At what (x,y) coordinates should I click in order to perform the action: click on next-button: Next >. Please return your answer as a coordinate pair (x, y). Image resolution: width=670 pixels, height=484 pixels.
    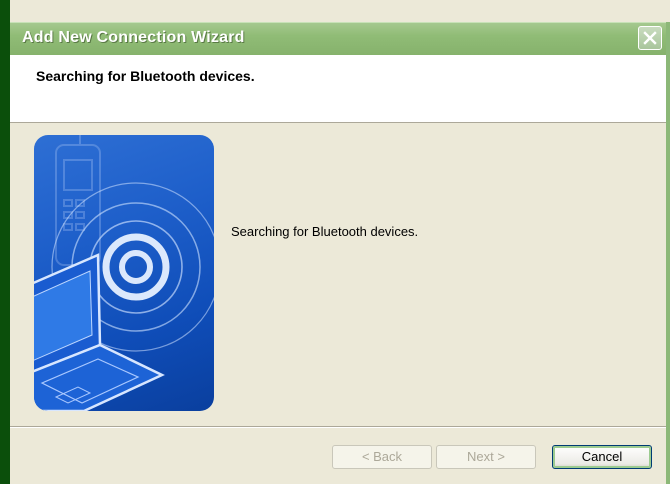
    Looking at the image, I should click on (486, 457).